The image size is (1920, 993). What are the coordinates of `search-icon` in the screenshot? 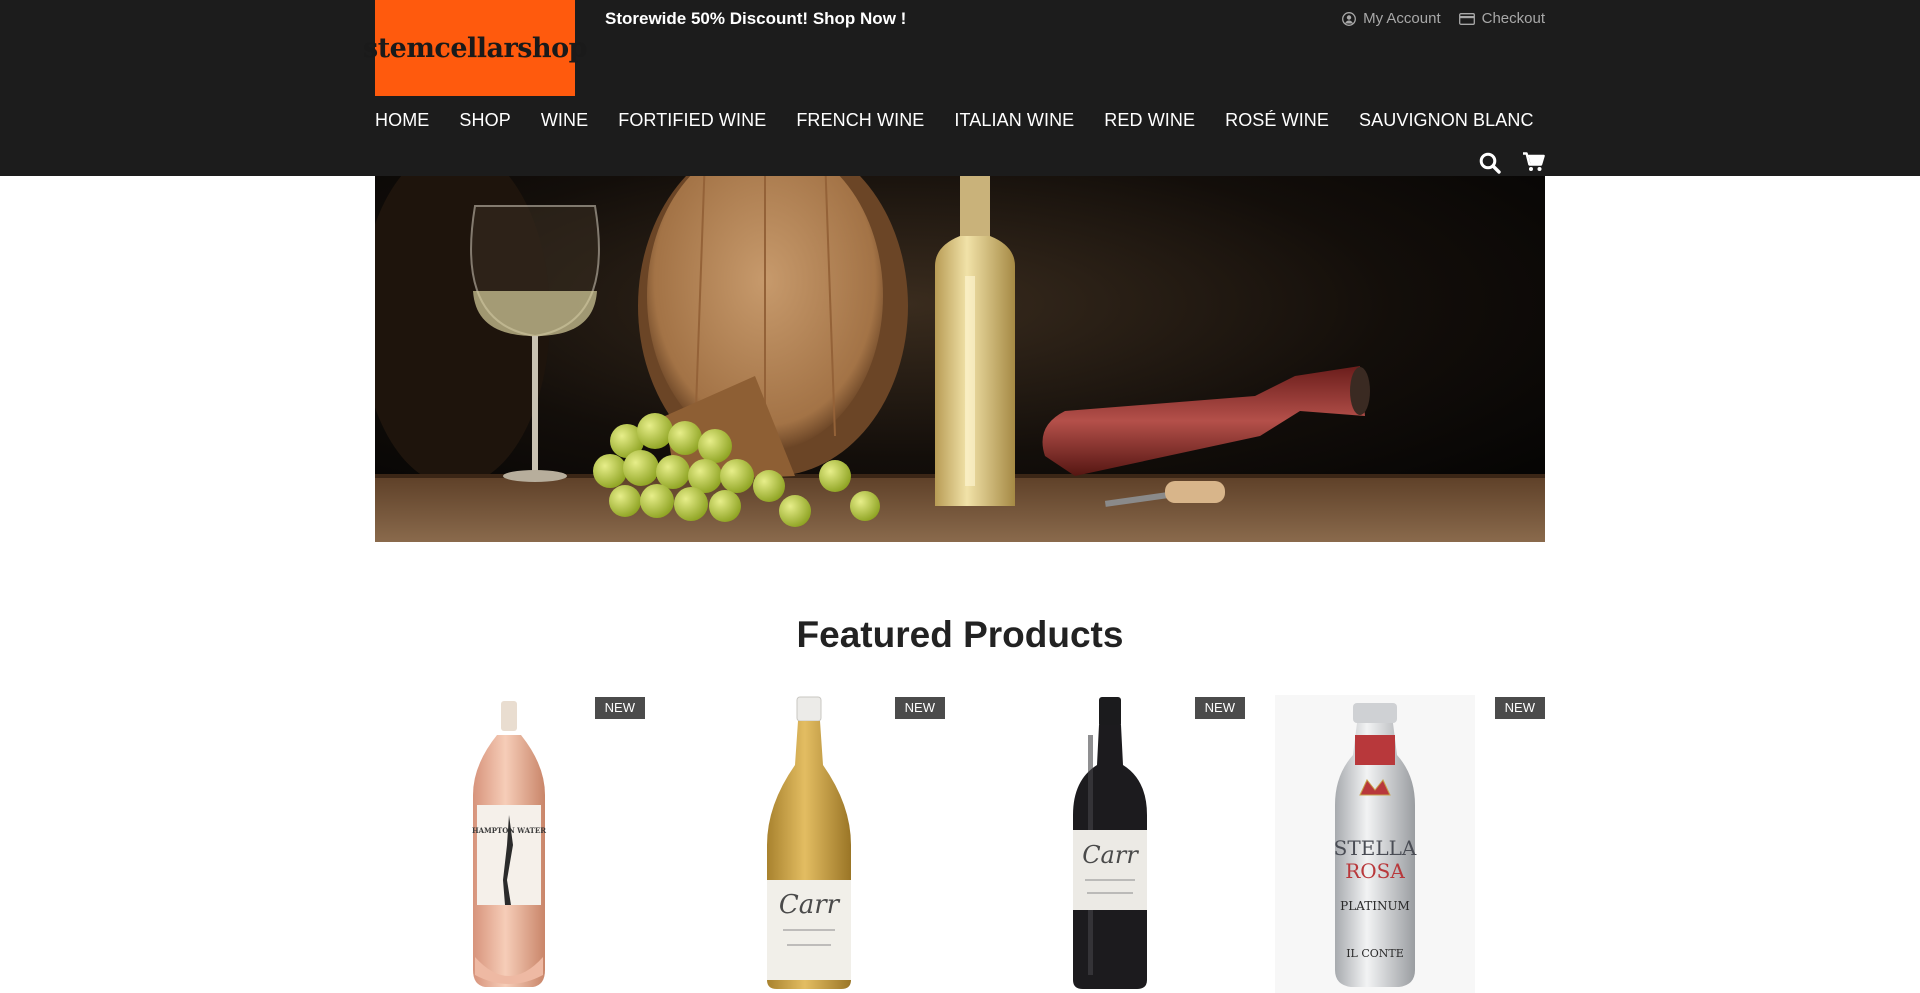 It's located at (1490, 165).